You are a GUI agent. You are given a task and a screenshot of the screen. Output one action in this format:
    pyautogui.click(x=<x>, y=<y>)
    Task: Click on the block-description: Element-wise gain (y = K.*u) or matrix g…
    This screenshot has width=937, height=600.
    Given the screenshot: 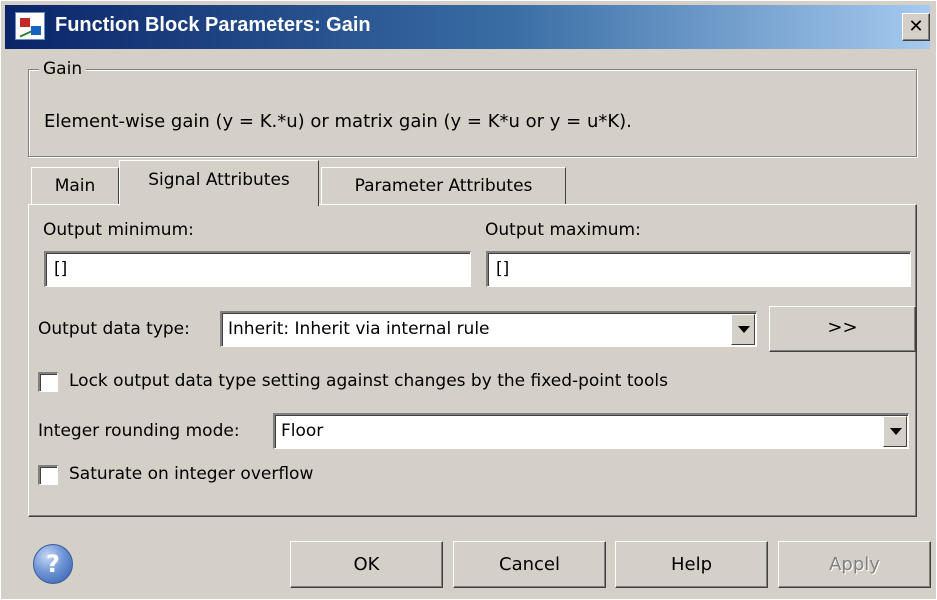 What is the action you would take?
    pyautogui.click(x=338, y=121)
    